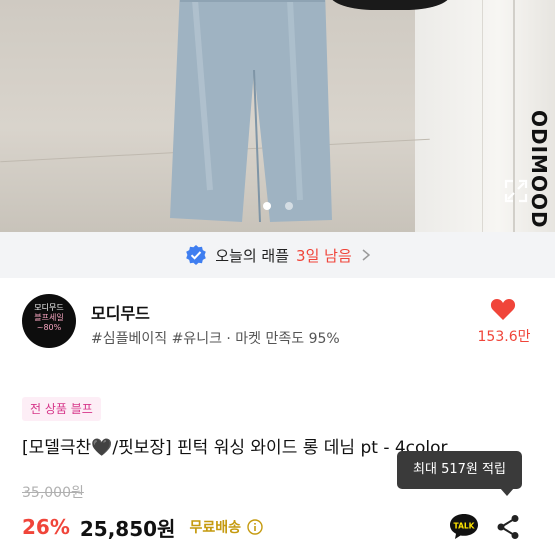 Image resolution: width=555 pixels, height=555 pixels. Describe the element at coordinates (255, 527) in the screenshot. I see `info-icon` at that location.